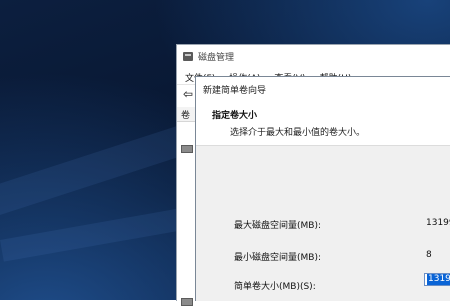 This screenshot has width=450, height=306. What do you see at coordinates (275, 287) in the screenshot?
I see `volume-size-label: 简单卷大小(MB)(S):` at bounding box center [275, 287].